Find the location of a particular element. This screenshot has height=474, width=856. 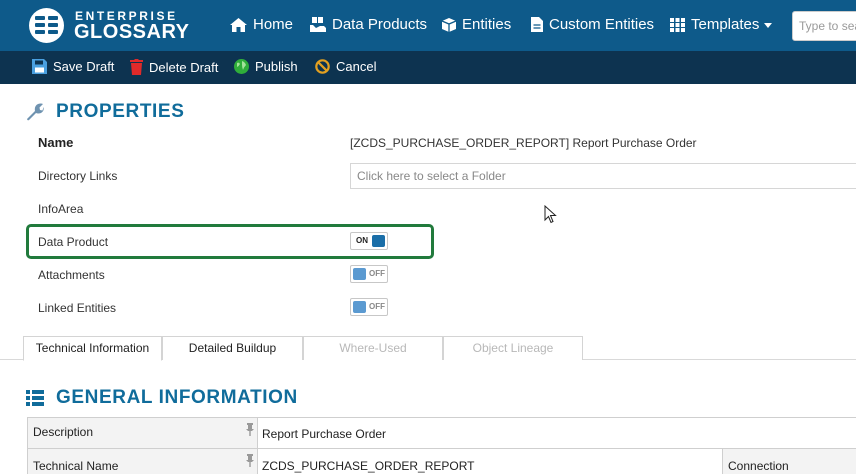

linked-entities-label: Linked Entities is located at coordinates (77, 308).